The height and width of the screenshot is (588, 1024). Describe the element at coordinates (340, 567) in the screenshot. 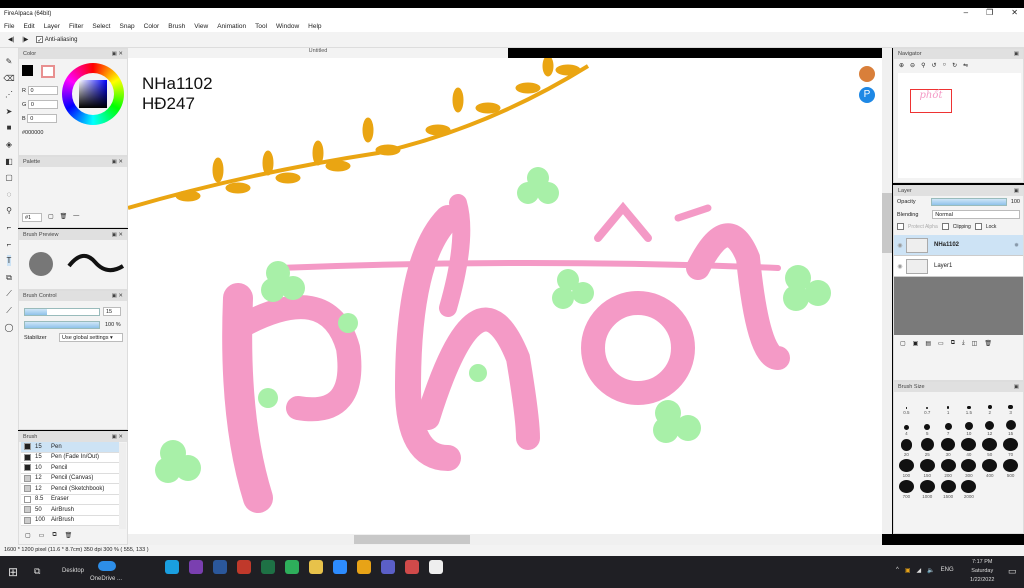

I see `zoom-icon` at that location.